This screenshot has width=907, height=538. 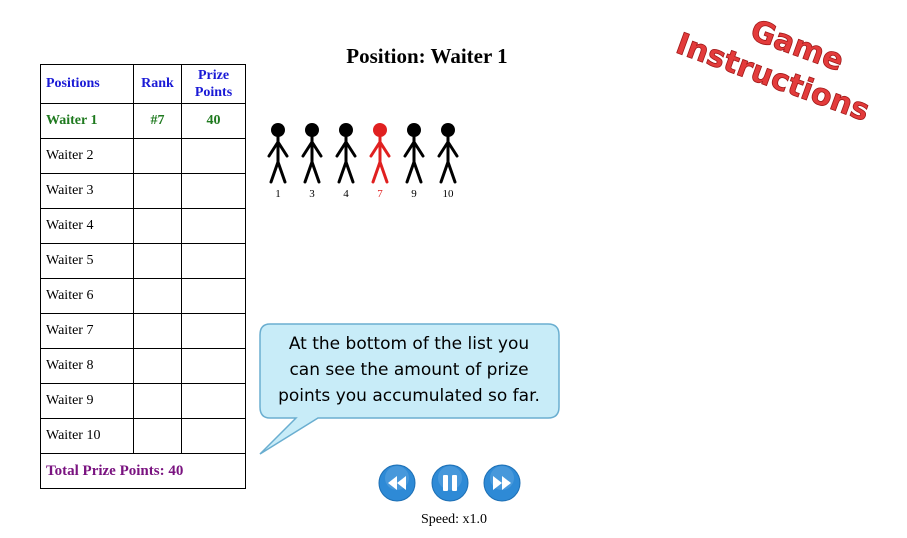 What do you see at coordinates (409, 396) in the screenshot?
I see `callout-line3: points you accumulated so far.` at bounding box center [409, 396].